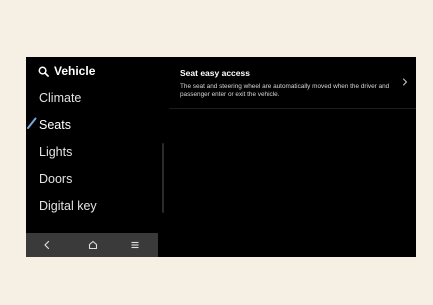 Image resolution: width=433 pixels, height=305 pixels. I want to click on active-indicator-icon, so click(32, 123).